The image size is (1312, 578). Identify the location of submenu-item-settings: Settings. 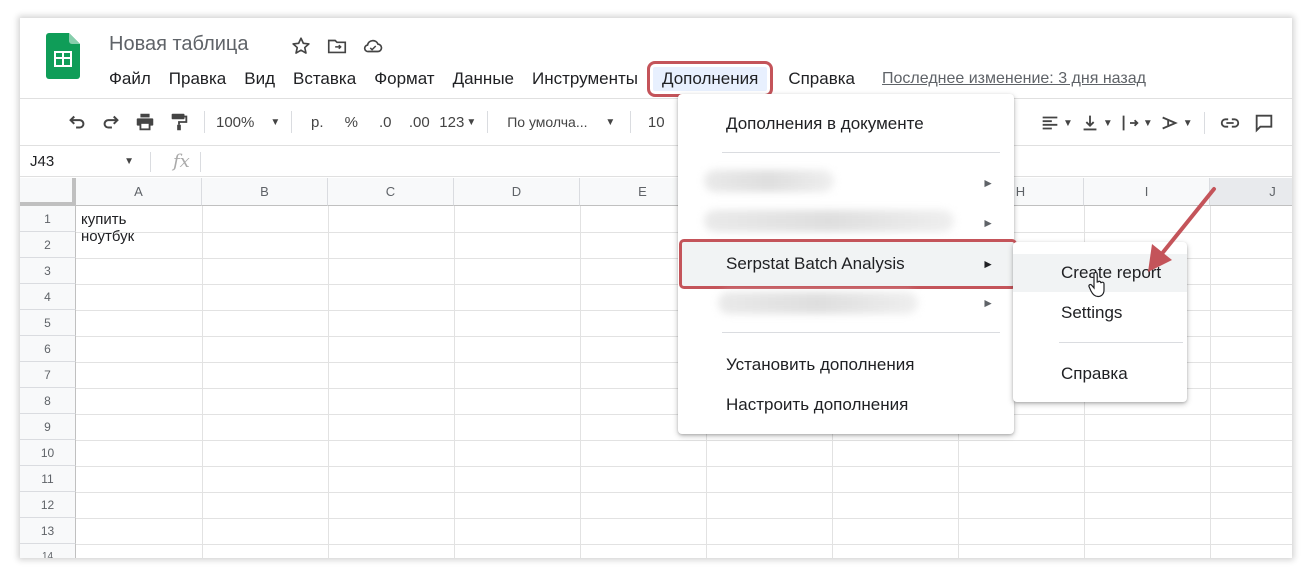
(1091, 313).